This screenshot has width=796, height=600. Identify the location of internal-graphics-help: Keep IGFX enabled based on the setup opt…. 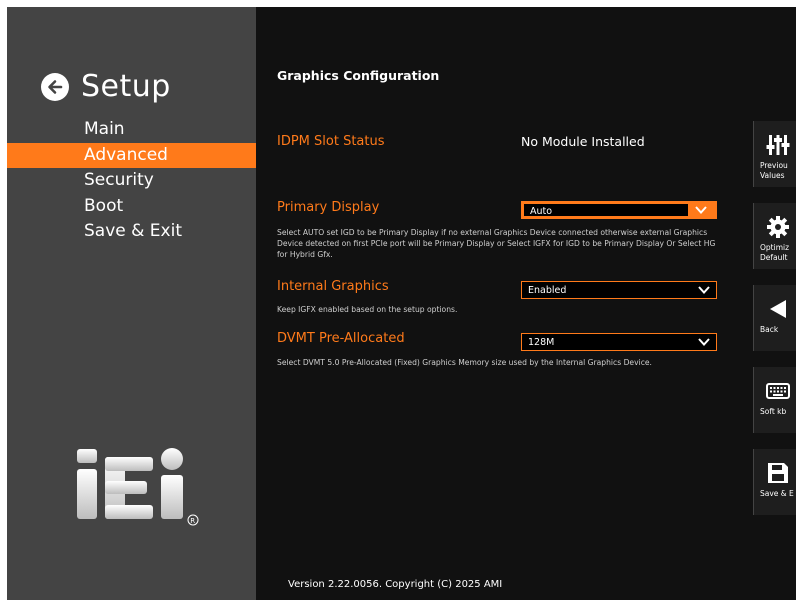
(367, 309).